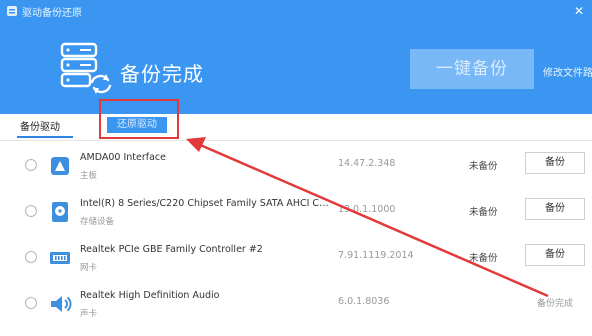 The width and height of the screenshot is (592, 336). Describe the element at coordinates (171, 249) in the screenshot. I see `device-name: Realtek PCIe GBE Family Controller #2` at that location.